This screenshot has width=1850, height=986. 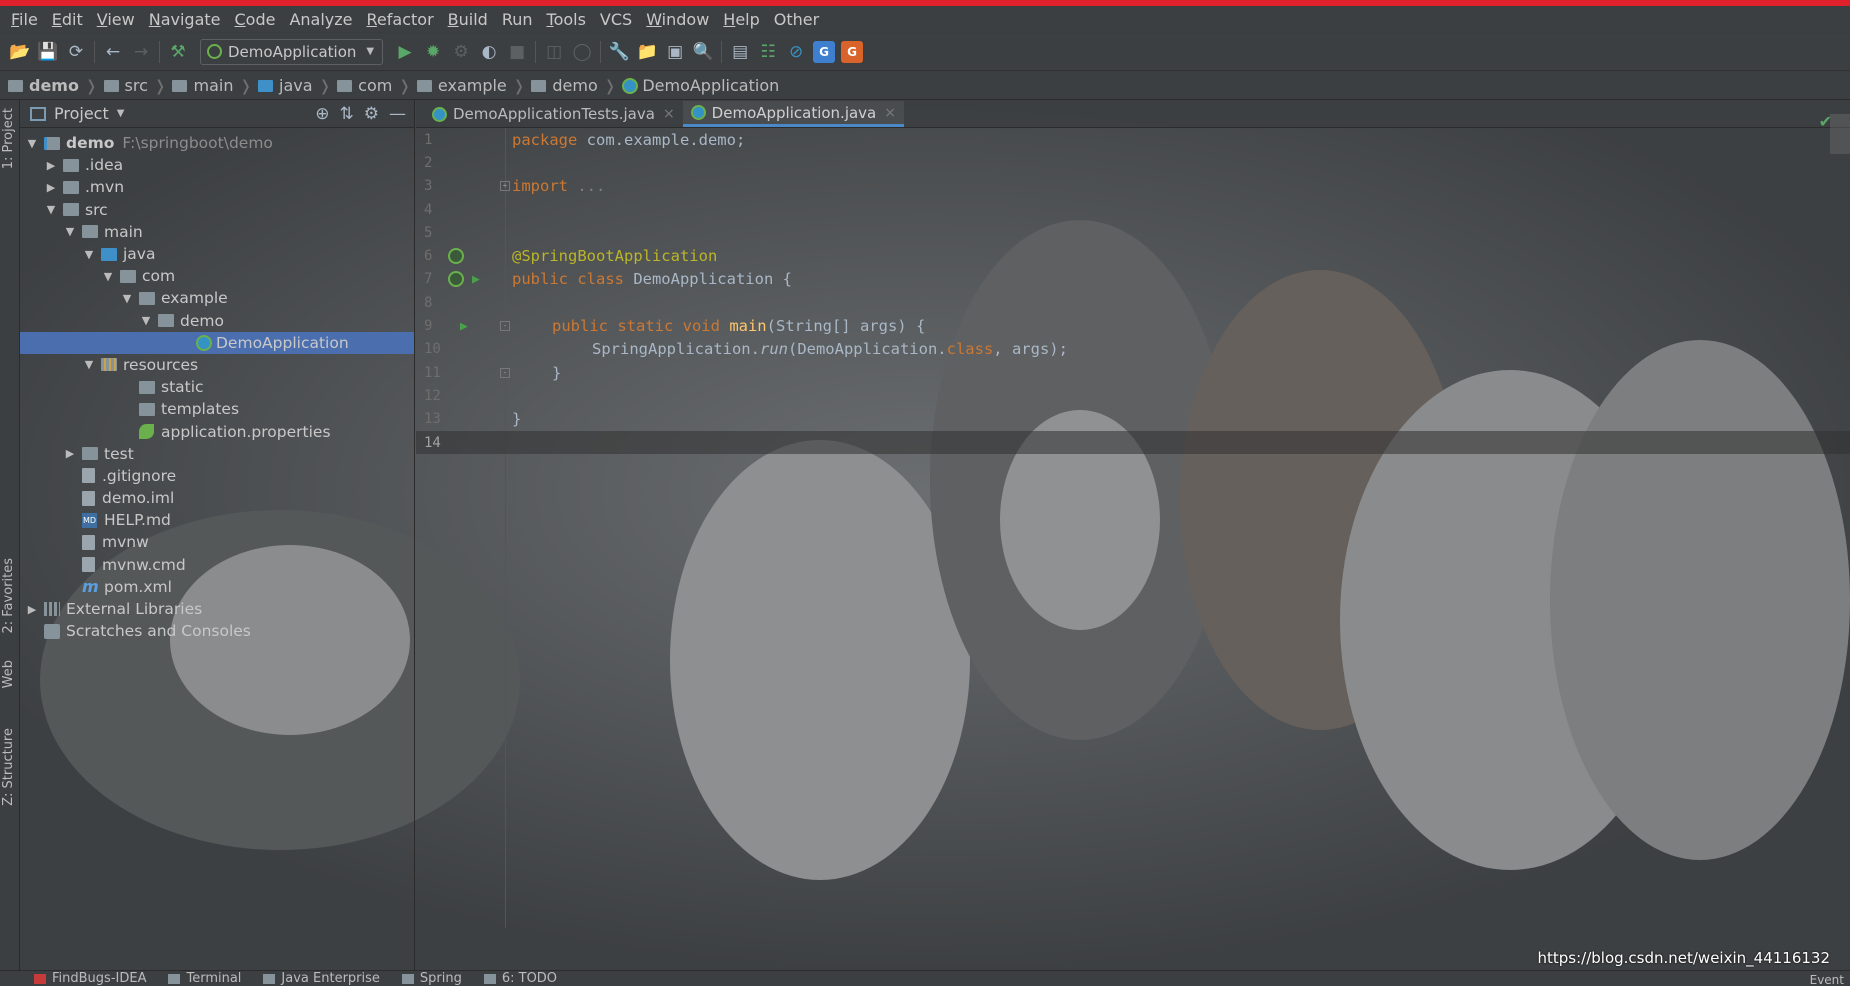 I want to click on code-line: 13}, so click(x=1133, y=419).